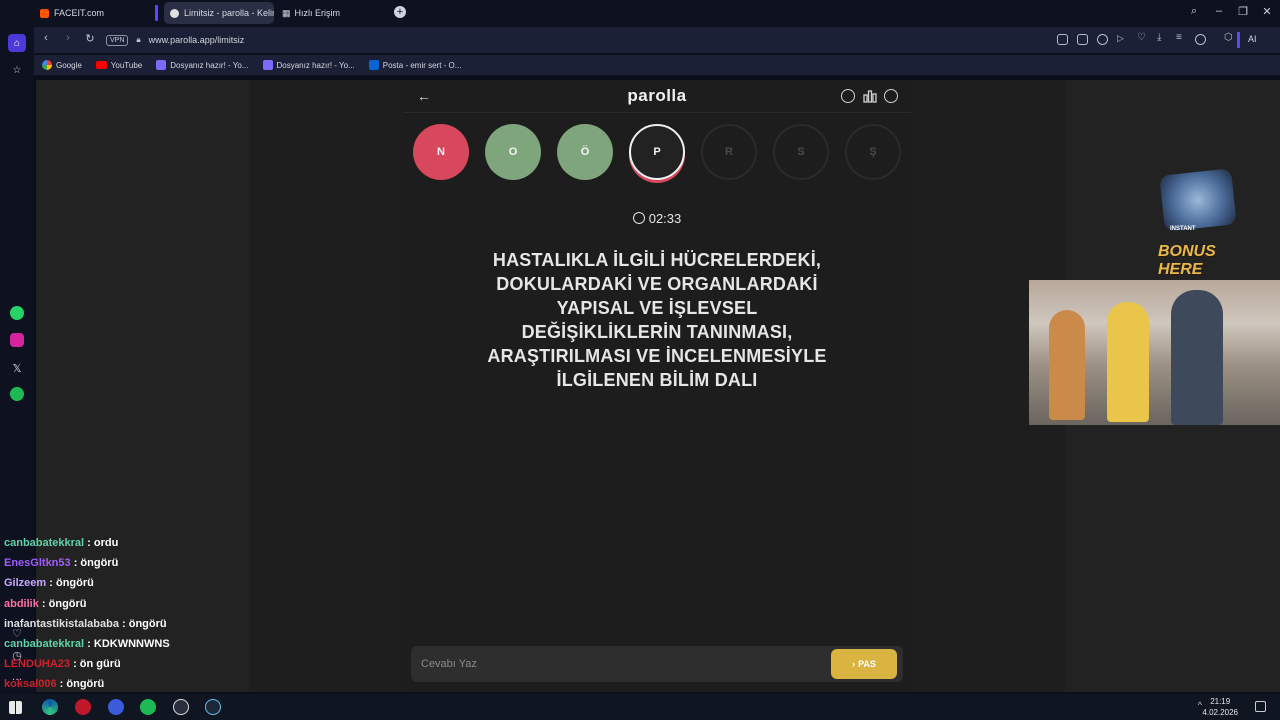 This screenshot has height=720, width=1280. Describe the element at coordinates (1219, 11) in the screenshot. I see `minimize-button: –` at that location.